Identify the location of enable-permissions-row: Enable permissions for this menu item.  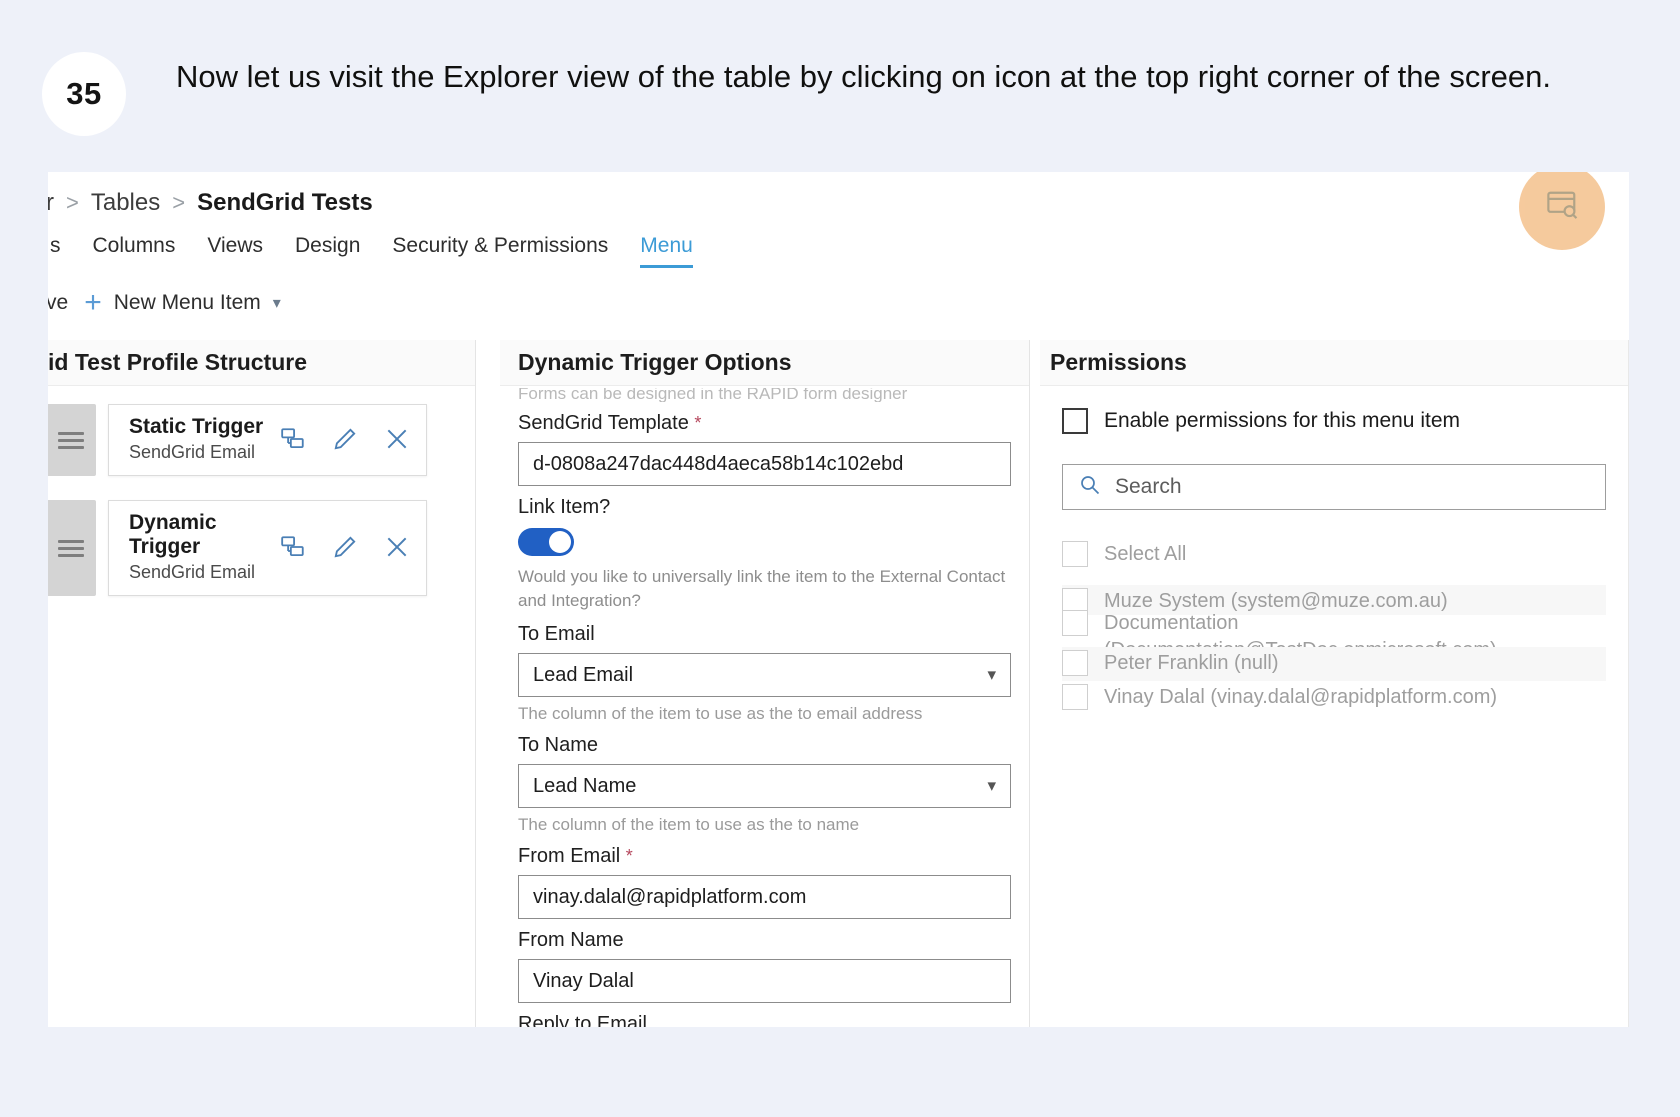
(1334, 421).